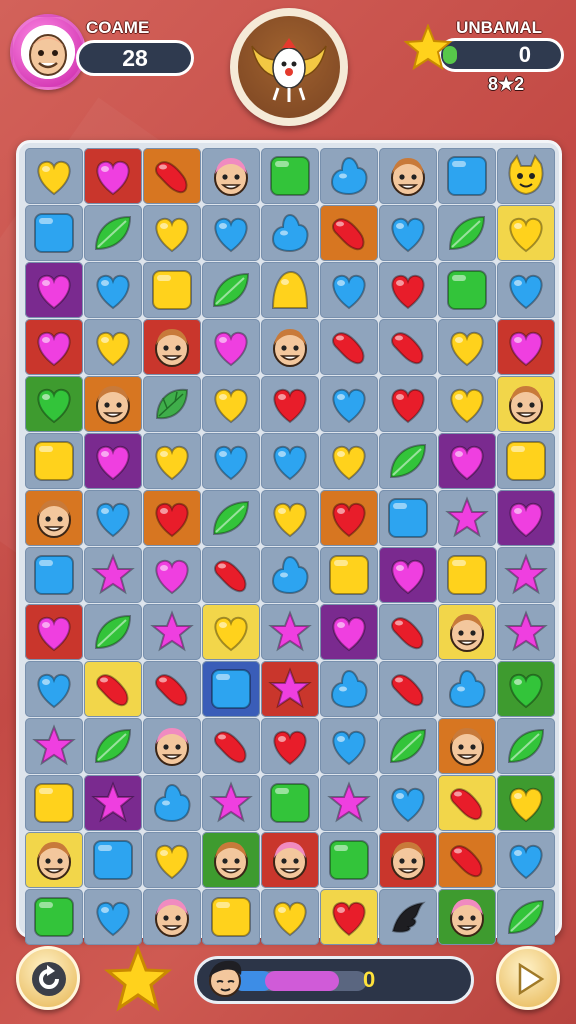 Image resolution: width=576 pixels, height=1024 pixels. Describe the element at coordinates (138, 980) in the screenshot. I see `booster-star-icon` at that location.